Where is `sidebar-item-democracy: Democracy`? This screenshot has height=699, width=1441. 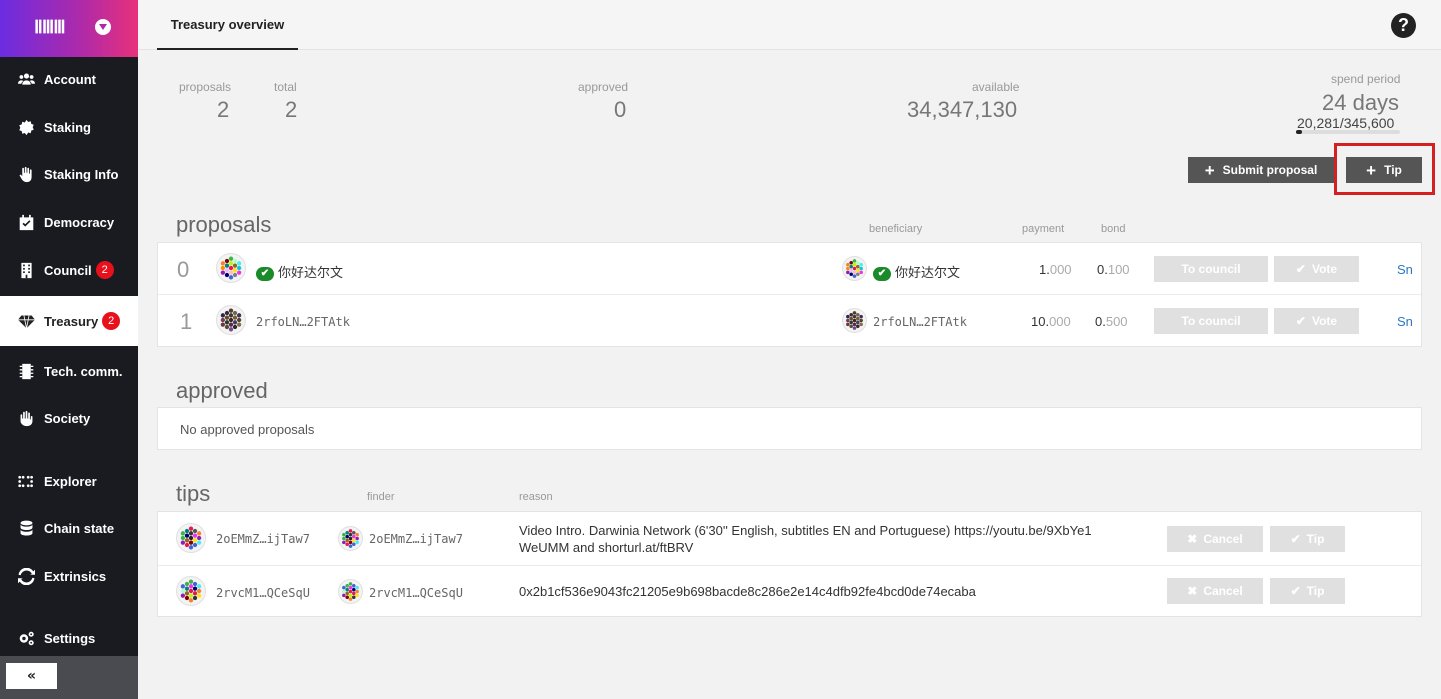 sidebar-item-democracy: Democracy is located at coordinates (69, 222).